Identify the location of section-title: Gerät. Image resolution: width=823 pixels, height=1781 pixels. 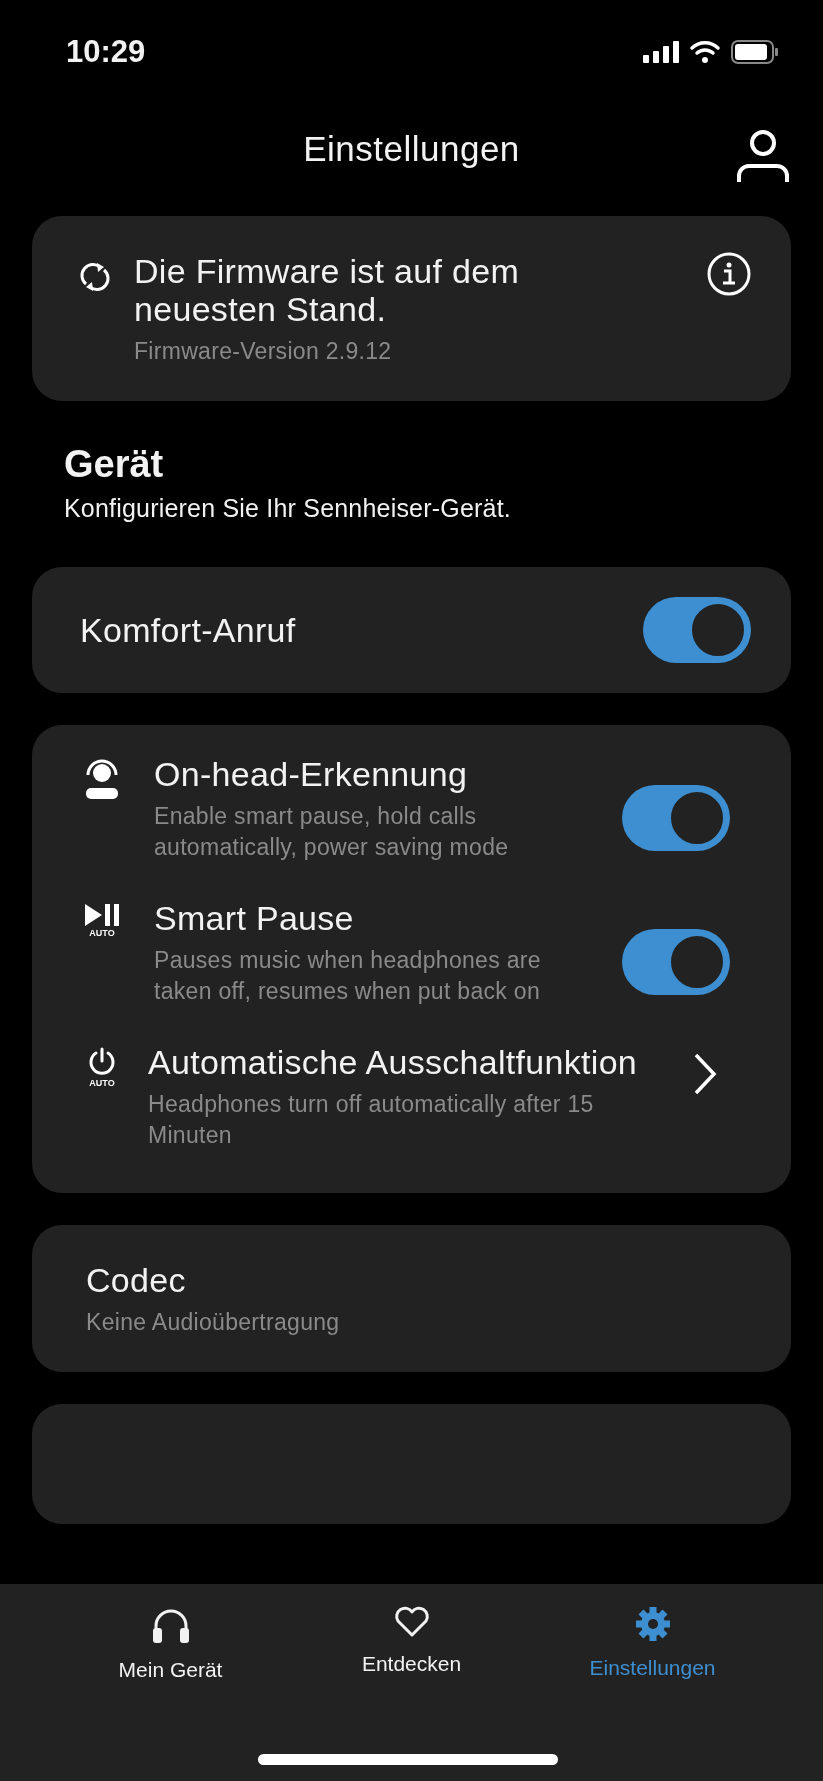
(114, 464).